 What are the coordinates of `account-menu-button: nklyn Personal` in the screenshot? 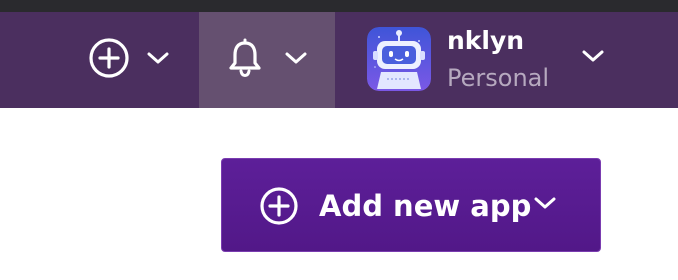 It's located at (495, 60).